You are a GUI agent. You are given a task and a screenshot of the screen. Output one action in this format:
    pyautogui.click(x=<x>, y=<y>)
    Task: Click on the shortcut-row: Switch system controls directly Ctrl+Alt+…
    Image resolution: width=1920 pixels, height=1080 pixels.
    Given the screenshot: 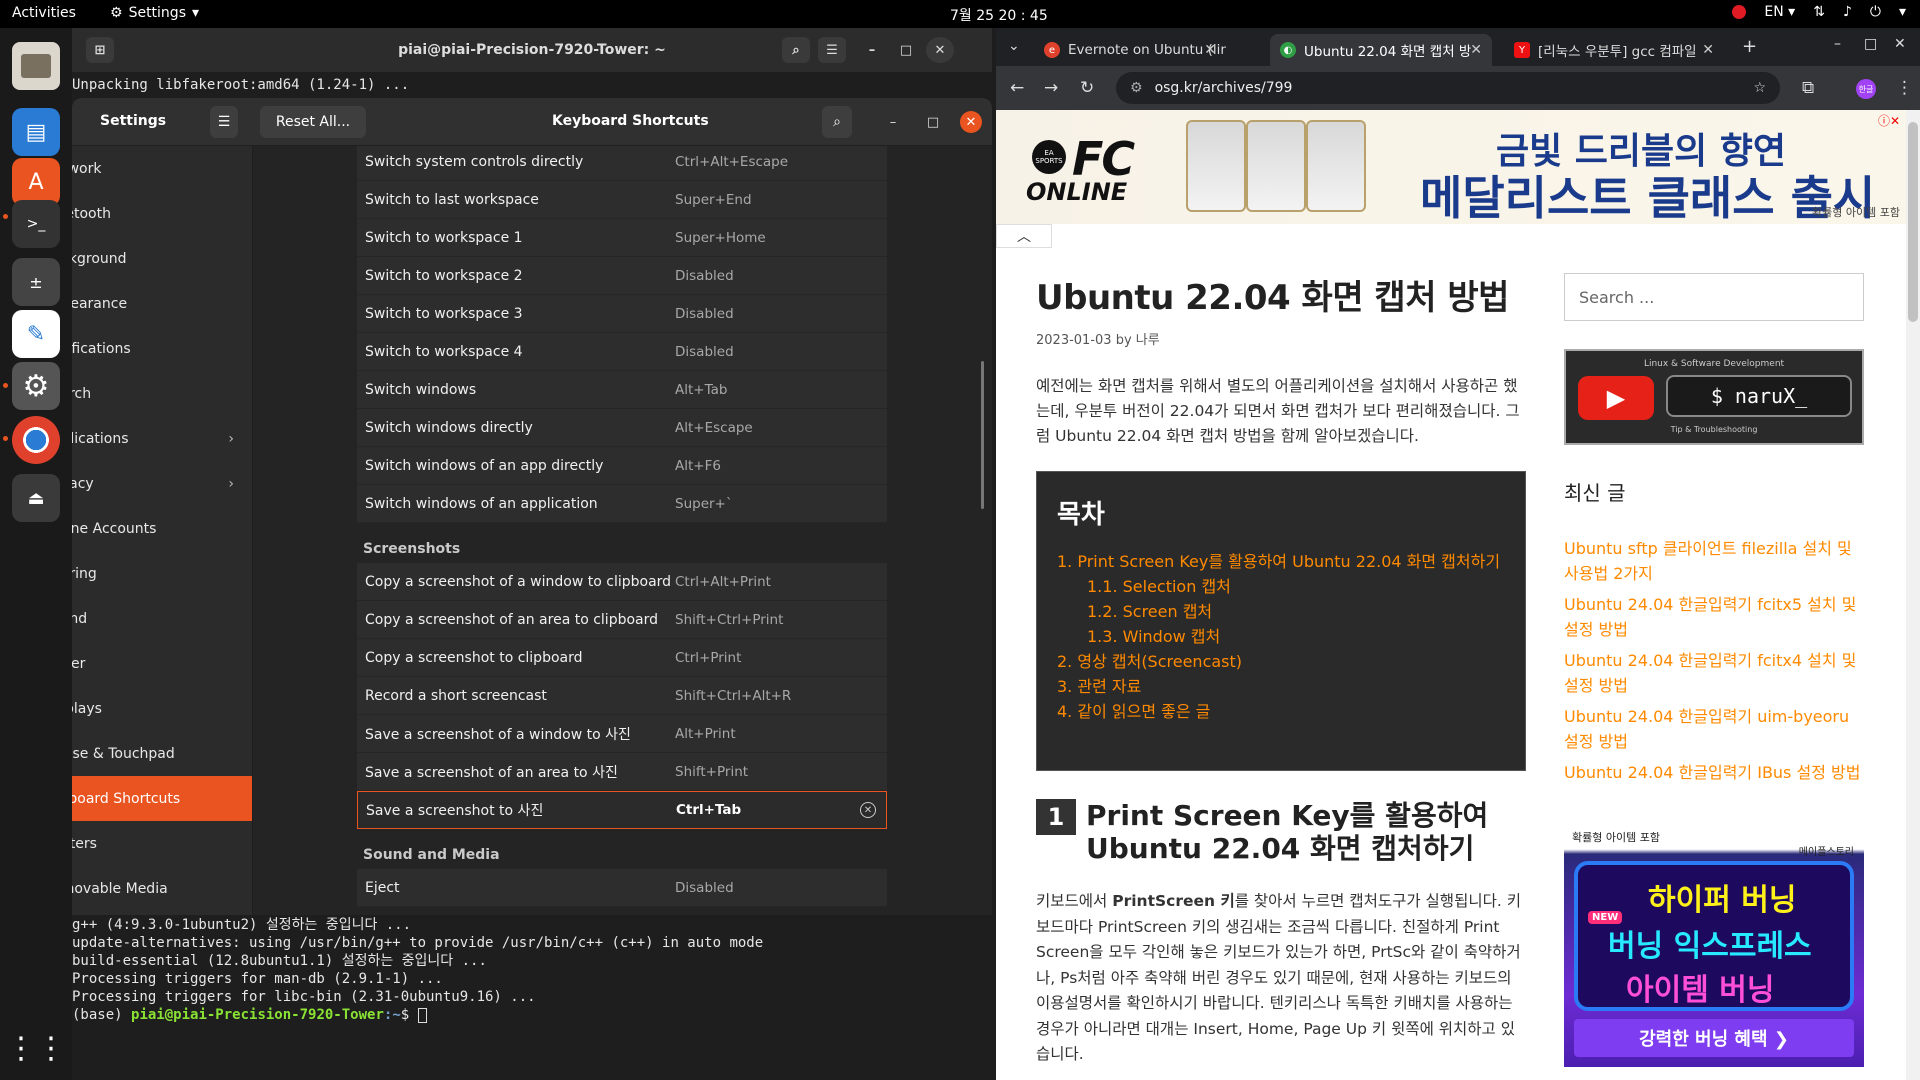 What is the action you would take?
    pyautogui.click(x=622, y=163)
    